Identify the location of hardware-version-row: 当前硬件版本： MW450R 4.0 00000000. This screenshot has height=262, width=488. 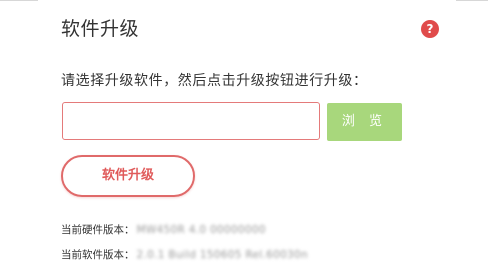
(163, 229).